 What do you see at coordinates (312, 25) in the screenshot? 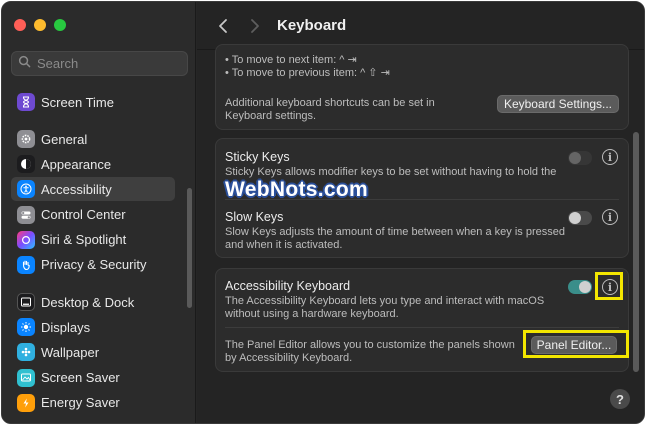
I see `page-title: Keyboard` at bounding box center [312, 25].